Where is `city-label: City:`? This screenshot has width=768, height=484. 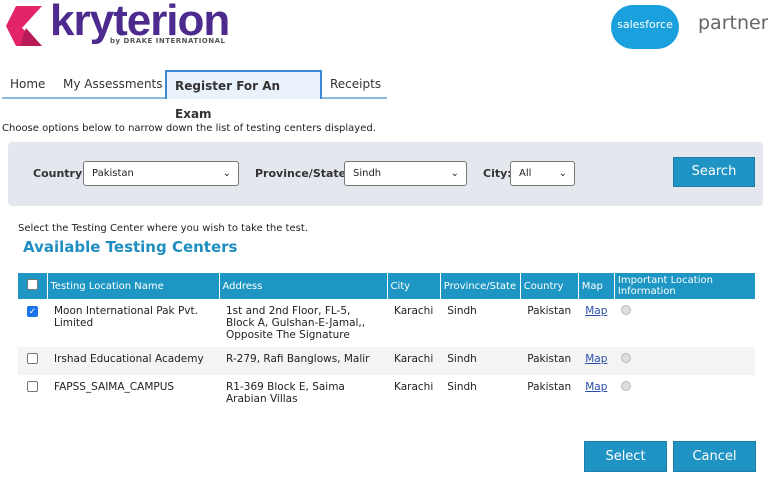
city-label: City: is located at coordinates (497, 173).